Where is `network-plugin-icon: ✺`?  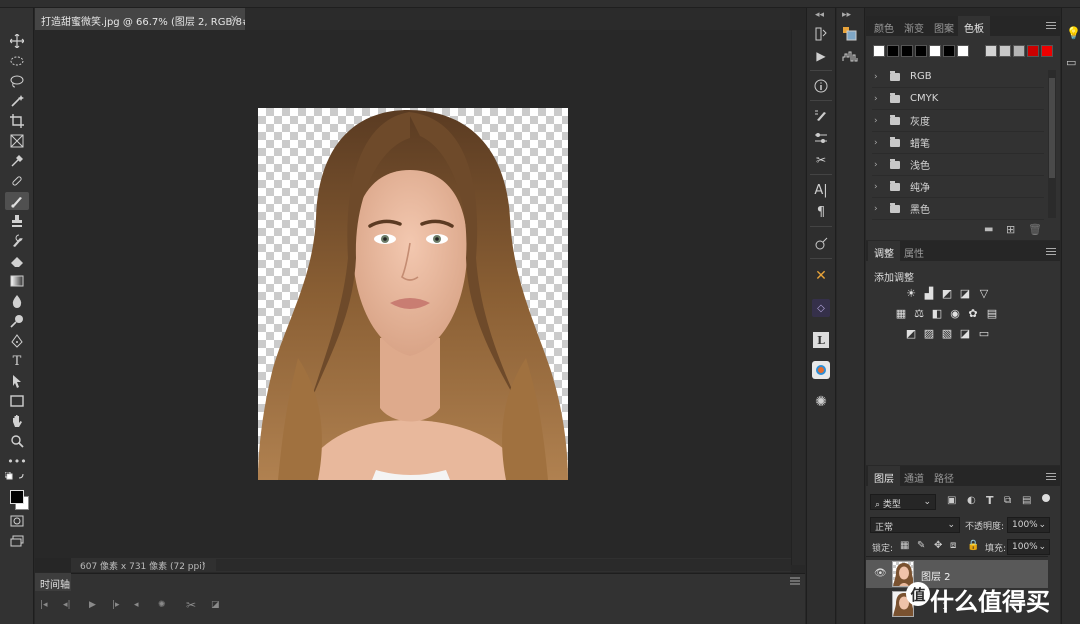 network-plugin-icon: ✺ is located at coordinates (821, 402).